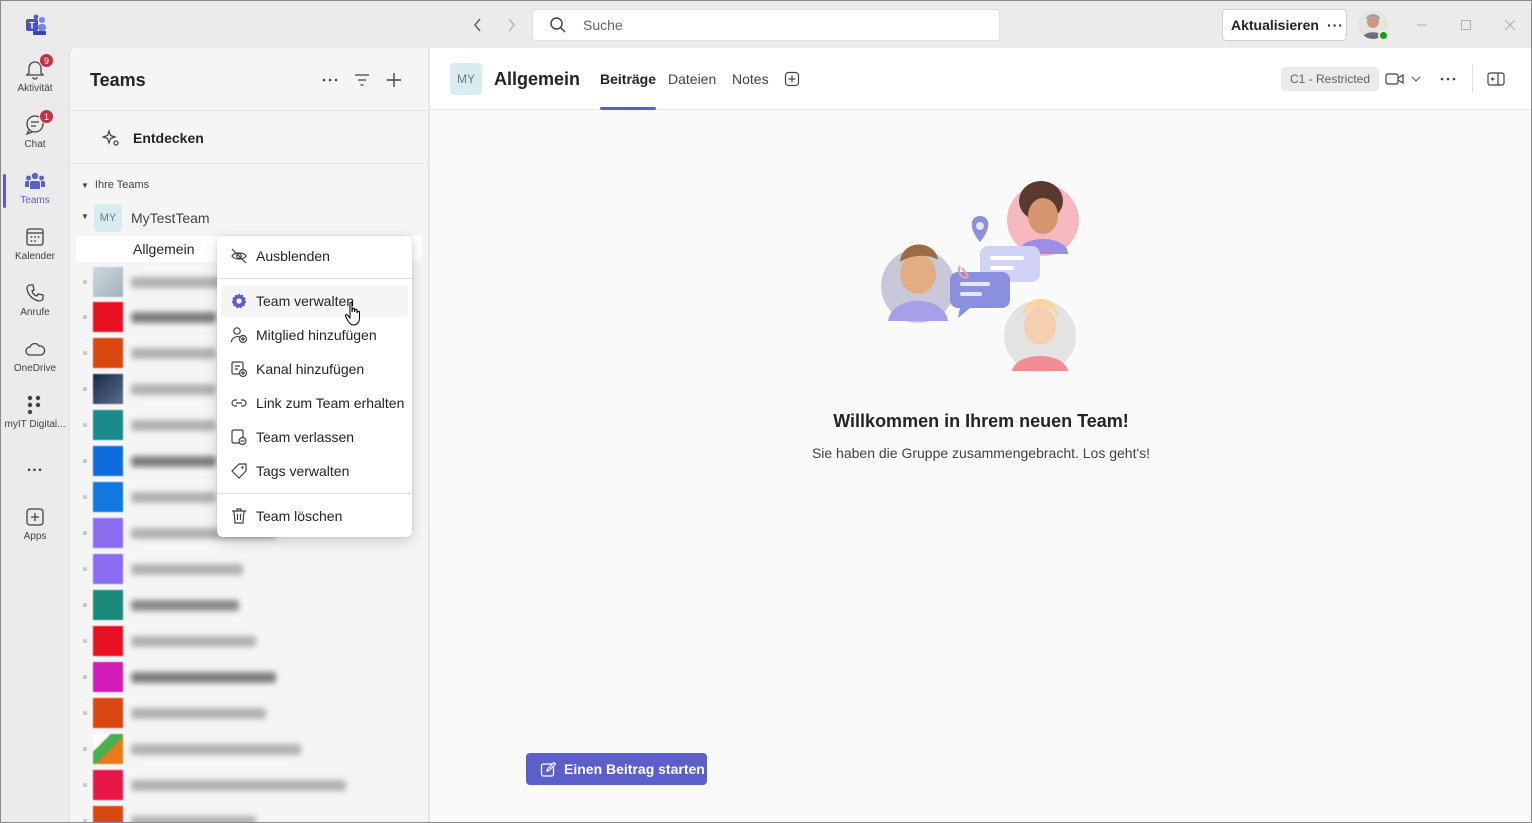  What do you see at coordinates (1466, 25) in the screenshot?
I see `maximize-button` at bounding box center [1466, 25].